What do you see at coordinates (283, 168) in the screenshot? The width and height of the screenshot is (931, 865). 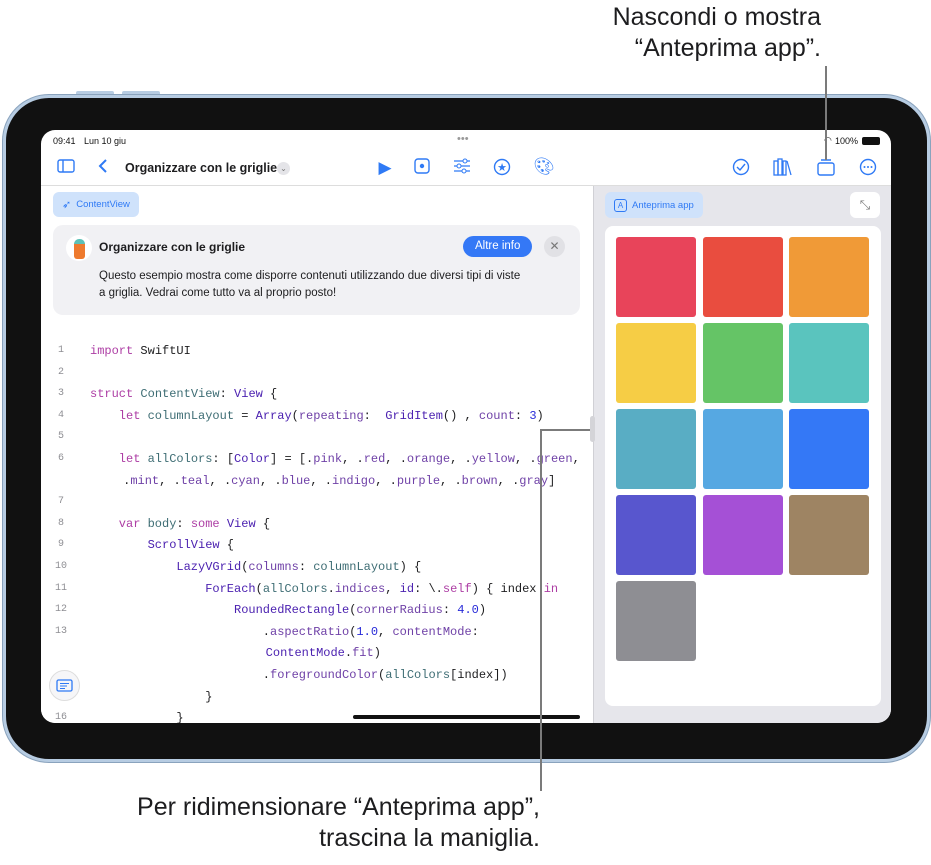 I see `title-menu-chevron-icon: ⌄` at bounding box center [283, 168].